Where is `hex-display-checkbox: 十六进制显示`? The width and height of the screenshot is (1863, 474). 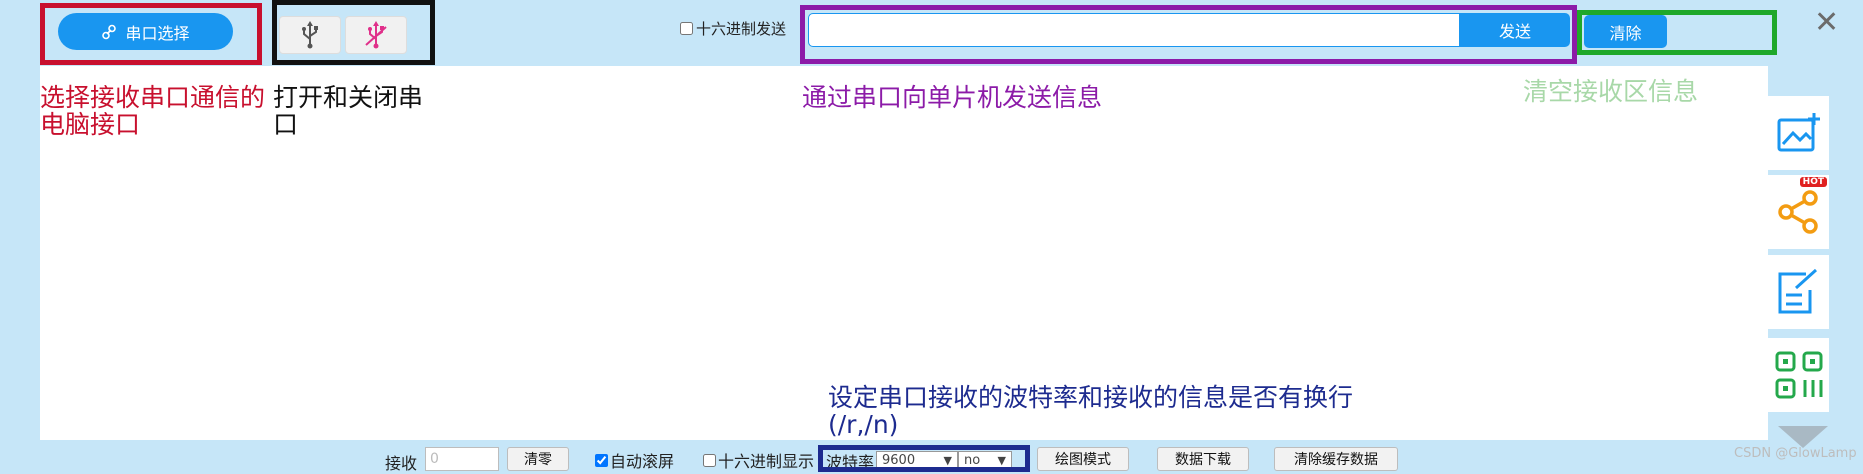 hex-display-checkbox: 十六进制显示 is located at coordinates (758, 460).